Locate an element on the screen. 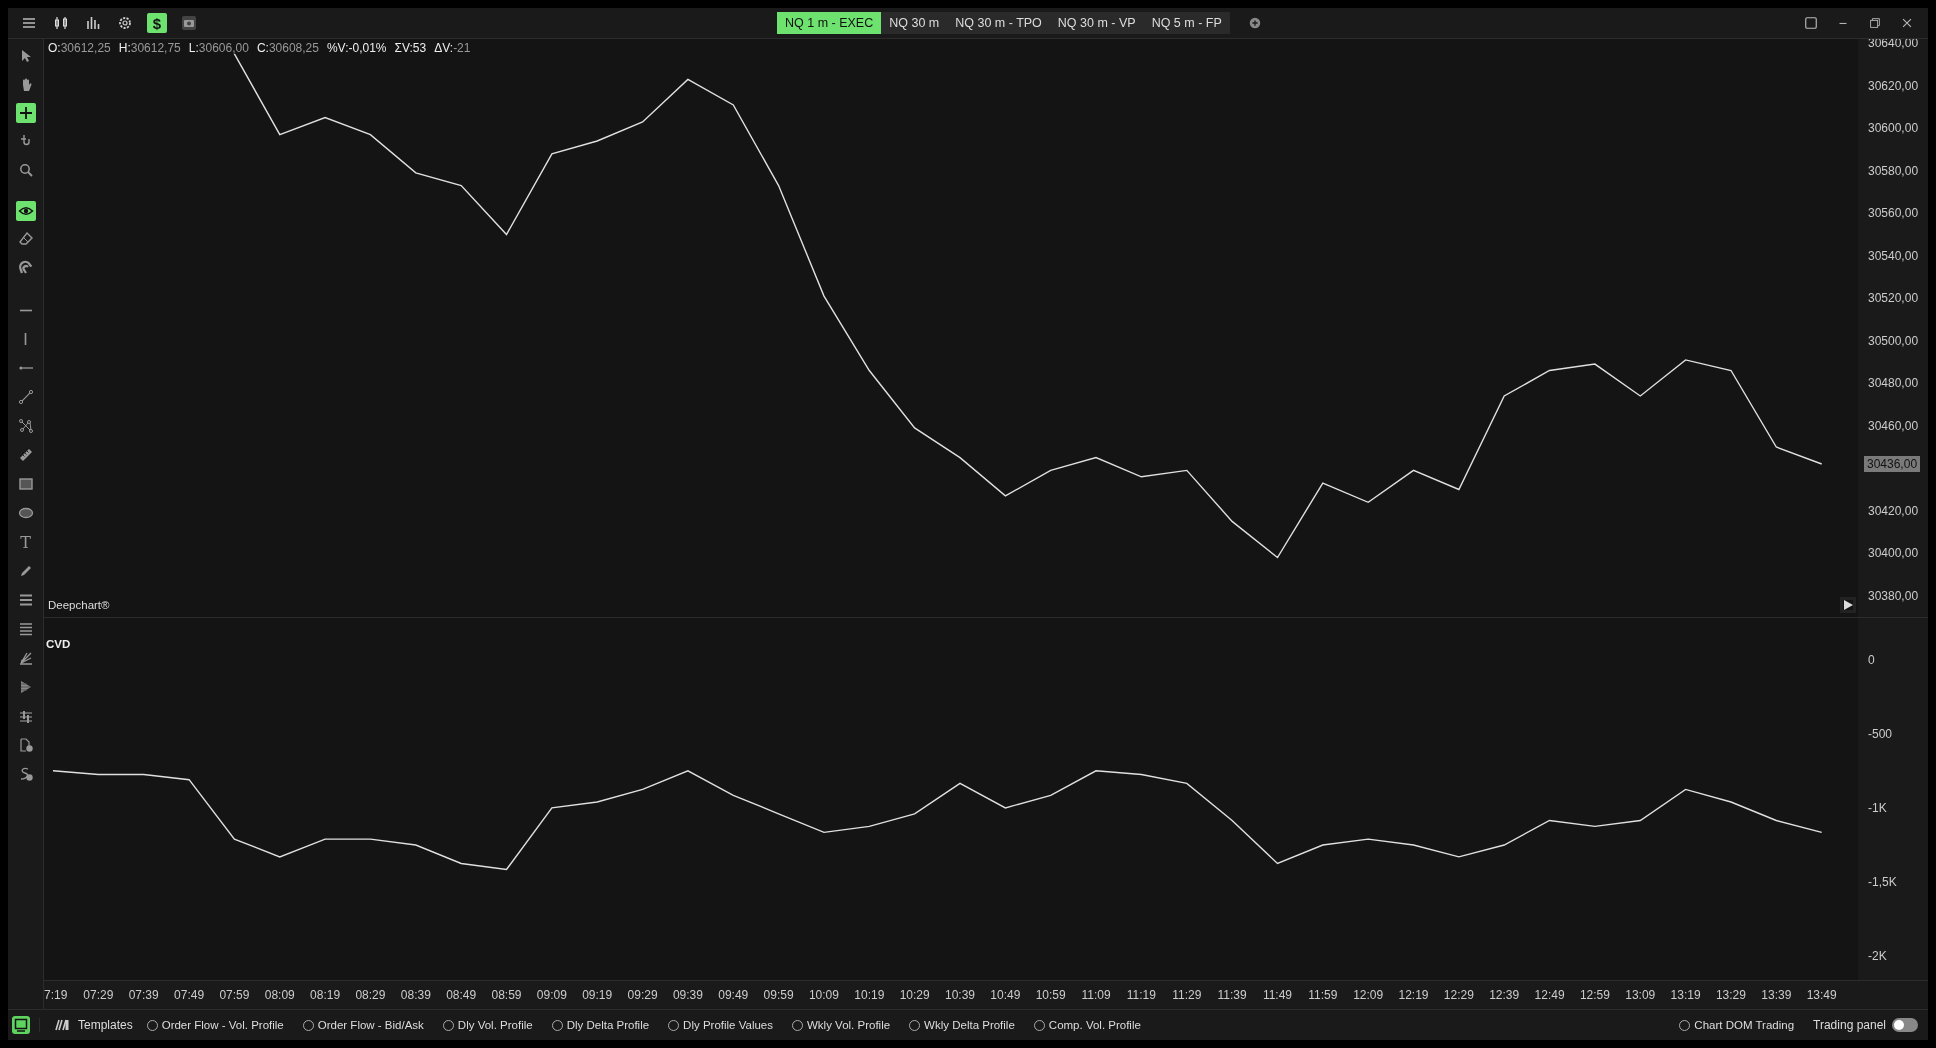 Image resolution: width=1936 pixels, height=1048 pixels. price-axis-label: 30480,00 is located at coordinates (1893, 383).